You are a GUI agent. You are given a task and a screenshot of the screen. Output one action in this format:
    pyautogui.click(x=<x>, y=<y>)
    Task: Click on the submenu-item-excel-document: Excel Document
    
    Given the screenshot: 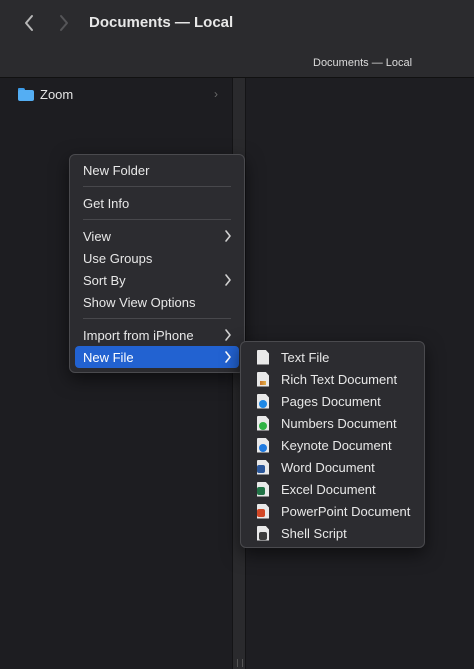 What is the action you would take?
    pyautogui.click(x=332, y=489)
    